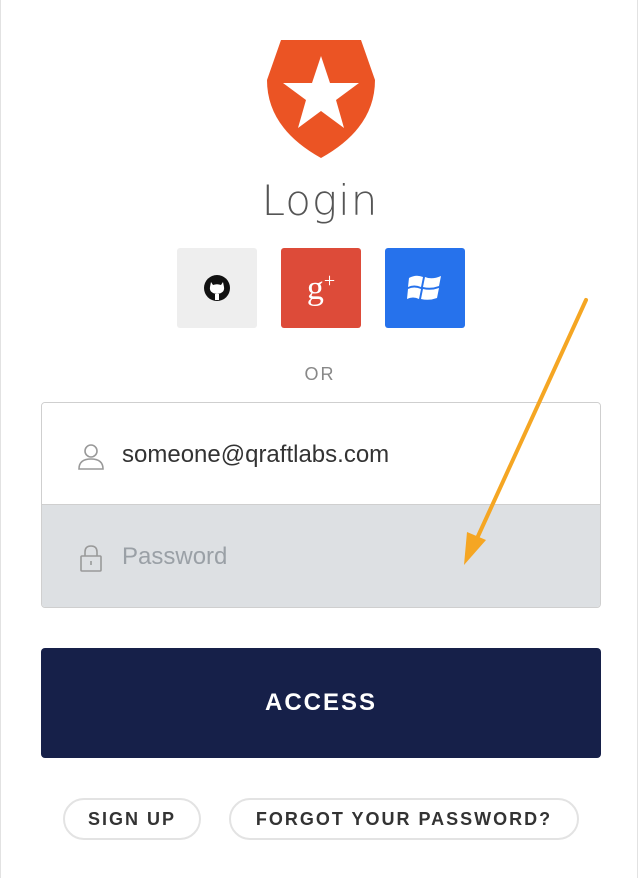 The image size is (642, 878). Describe the element at coordinates (404, 819) in the screenshot. I see `forgot-password-button: FORGOT YOUR PASSWORD?` at that location.